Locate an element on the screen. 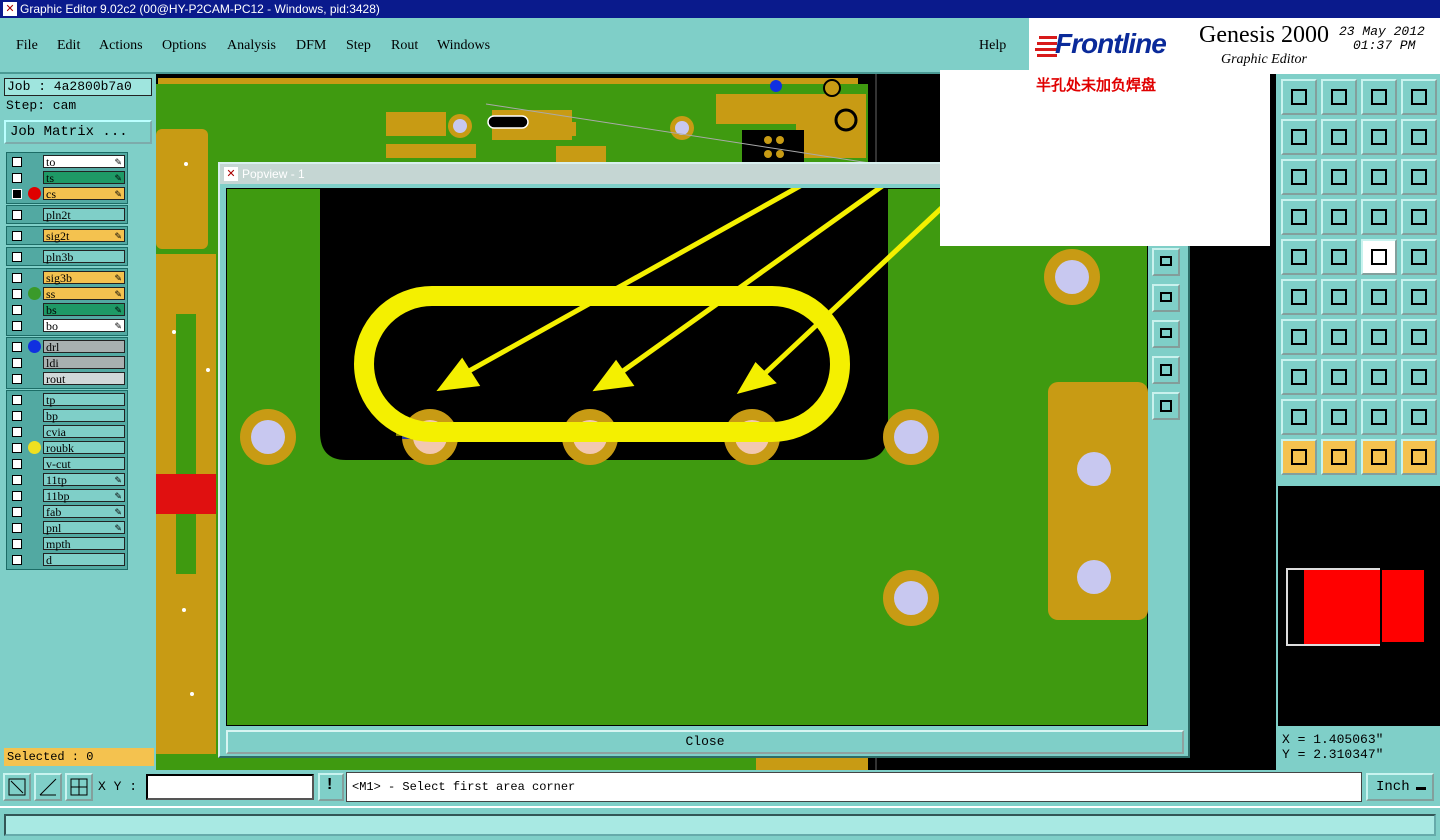 This screenshot has height=840, width=1440. layer-row-d: d is located at coordinates (68, 559).